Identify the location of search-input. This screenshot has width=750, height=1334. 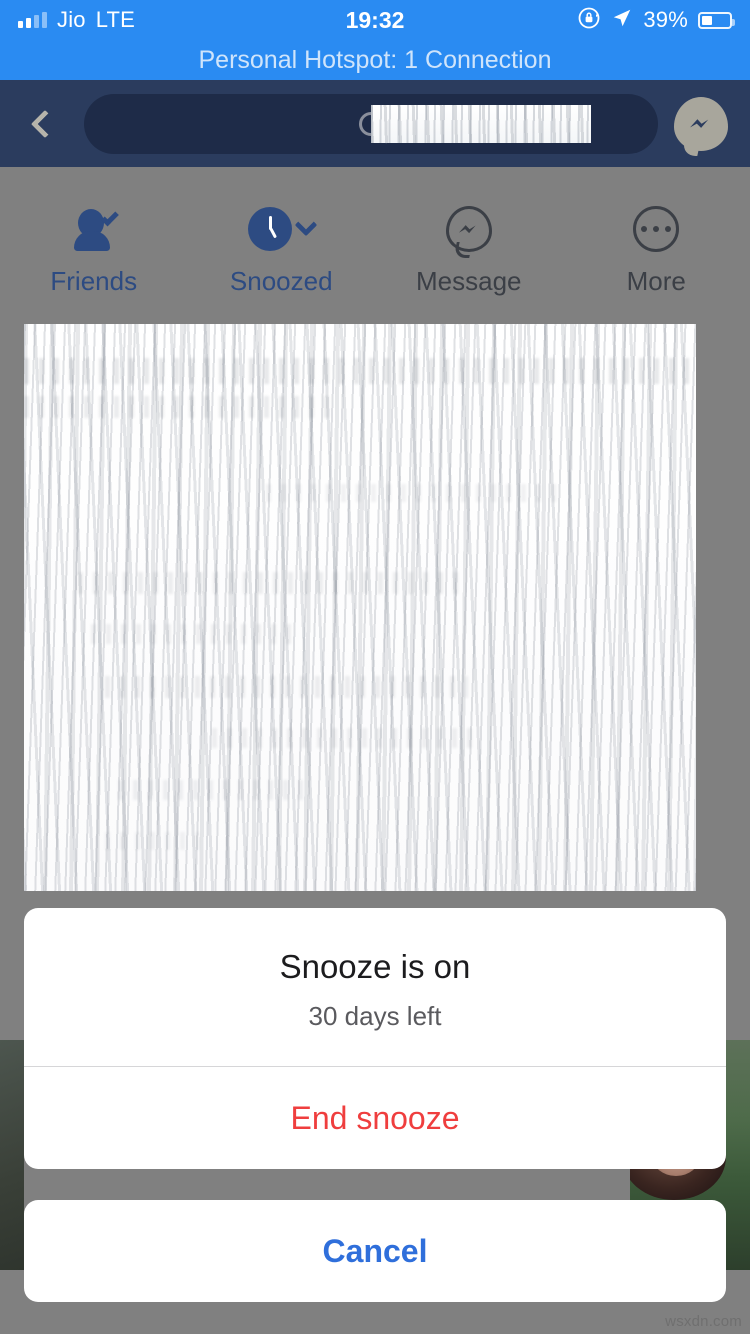
(371, 123).